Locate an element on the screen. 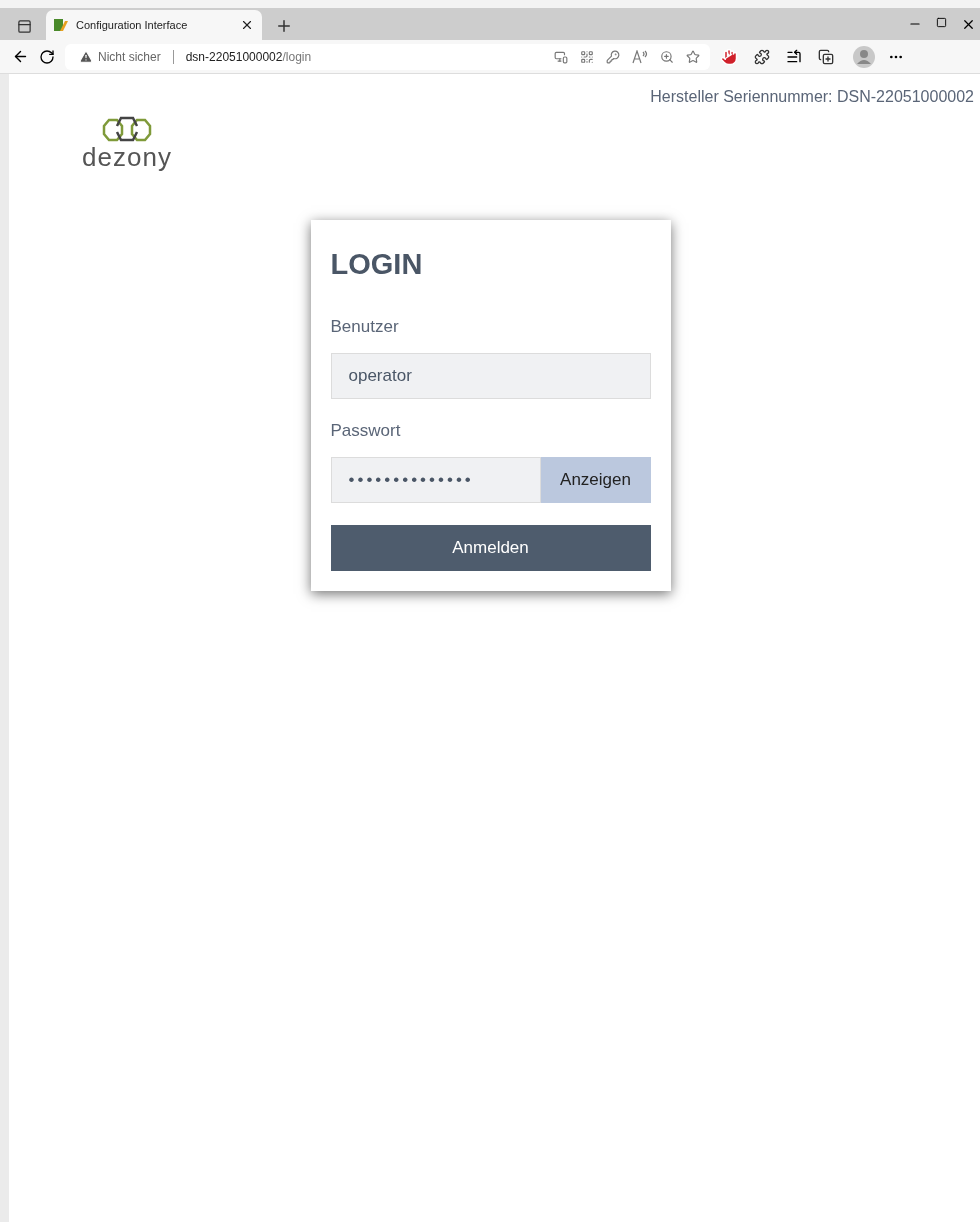  profile-avatar-icon is located at coordinates (864, 56).